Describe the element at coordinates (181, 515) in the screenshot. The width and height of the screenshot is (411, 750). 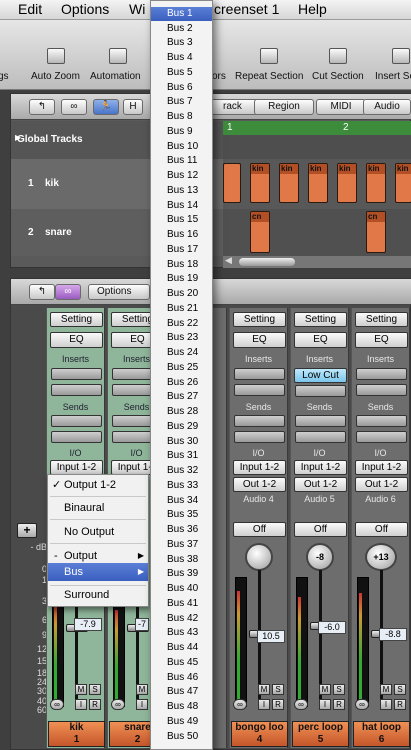
I see `bus-menu-item: Bus 35` at that location.